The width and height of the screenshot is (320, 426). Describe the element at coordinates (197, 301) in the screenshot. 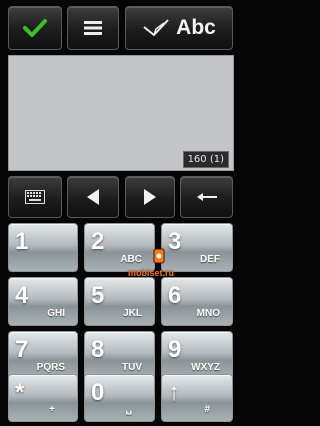

I see `key-6: 6 MNO` at that location.